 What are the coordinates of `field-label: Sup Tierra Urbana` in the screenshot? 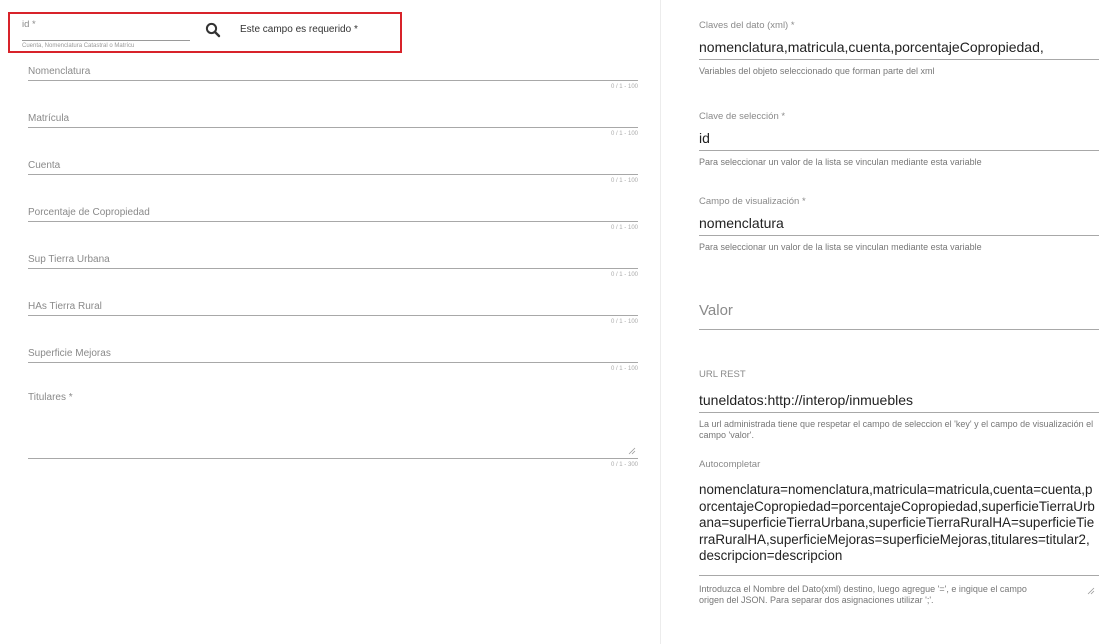 It's located at (69, 259).